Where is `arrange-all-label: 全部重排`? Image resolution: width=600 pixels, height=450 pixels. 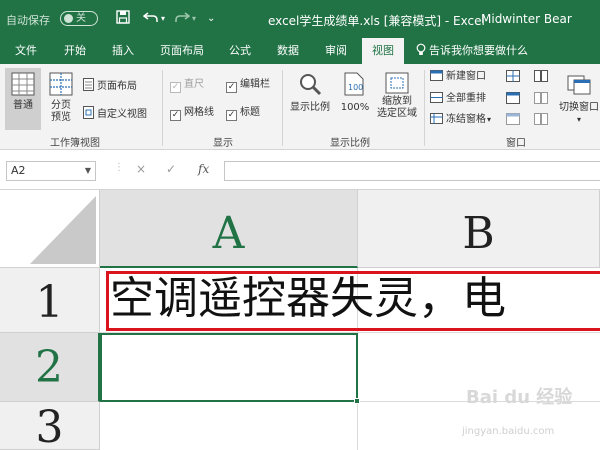
arrange-all-label: 全部重排 is located at coordinates (466, 98).